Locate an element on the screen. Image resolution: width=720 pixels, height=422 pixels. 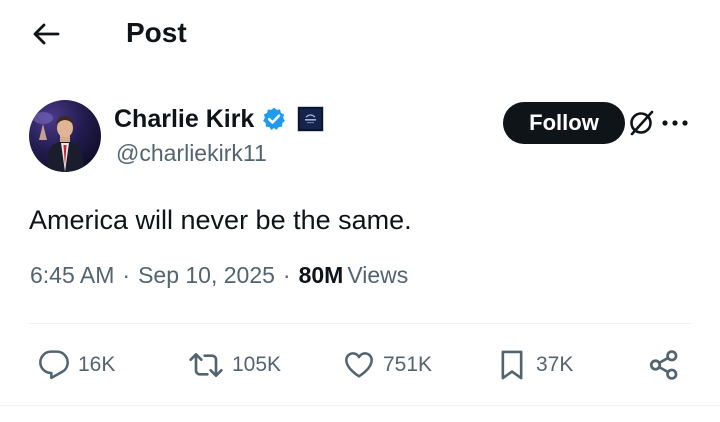
grok-icon is located at coordinates (642, 123).